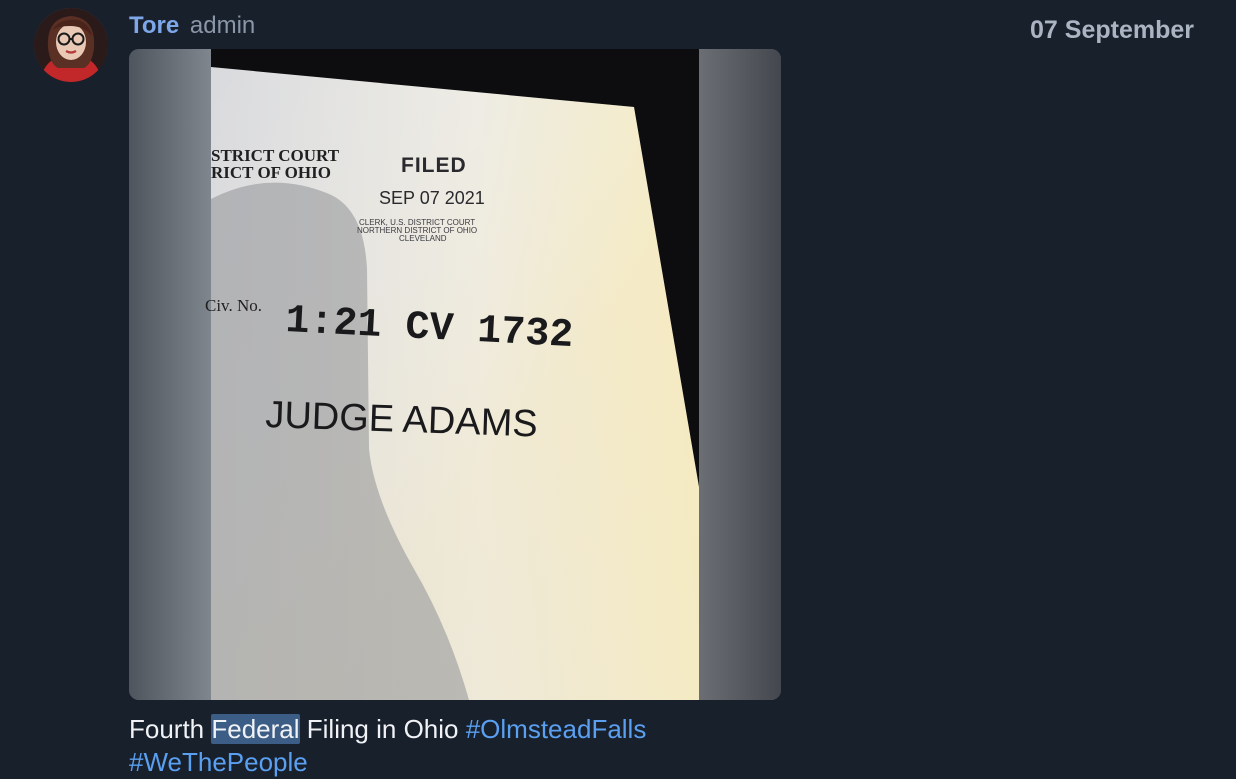 This screenshot has width=1236, height=779. I want to click on filed-stamp: FILED, so click(434, 165).